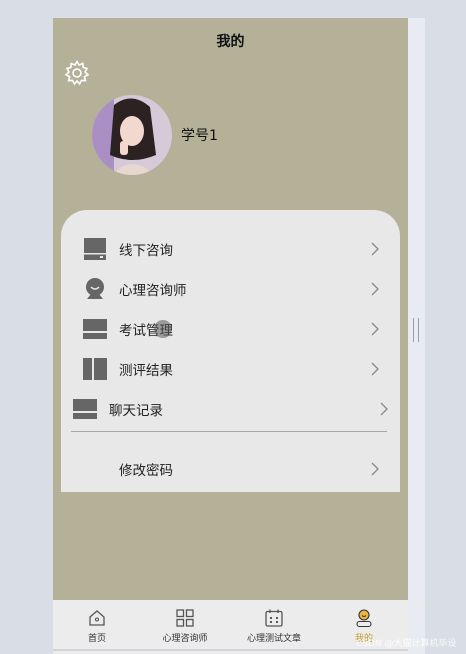  Describe the element at coordinates (97, 618) in the screenshot. I see `home-icon` at that location.